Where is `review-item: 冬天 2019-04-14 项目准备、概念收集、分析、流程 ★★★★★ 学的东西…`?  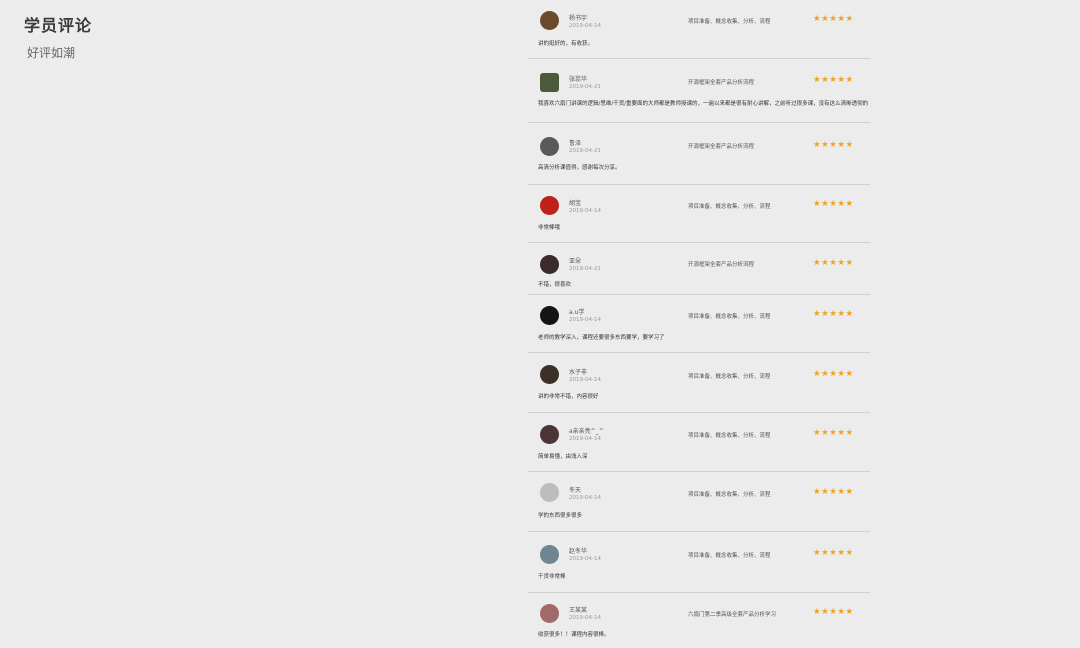 review-item: 冬天 2019-04-14 项目准备、概念收集、分析、流程 ★★★★★ 学的东西… is located at coordinates (699, 501).